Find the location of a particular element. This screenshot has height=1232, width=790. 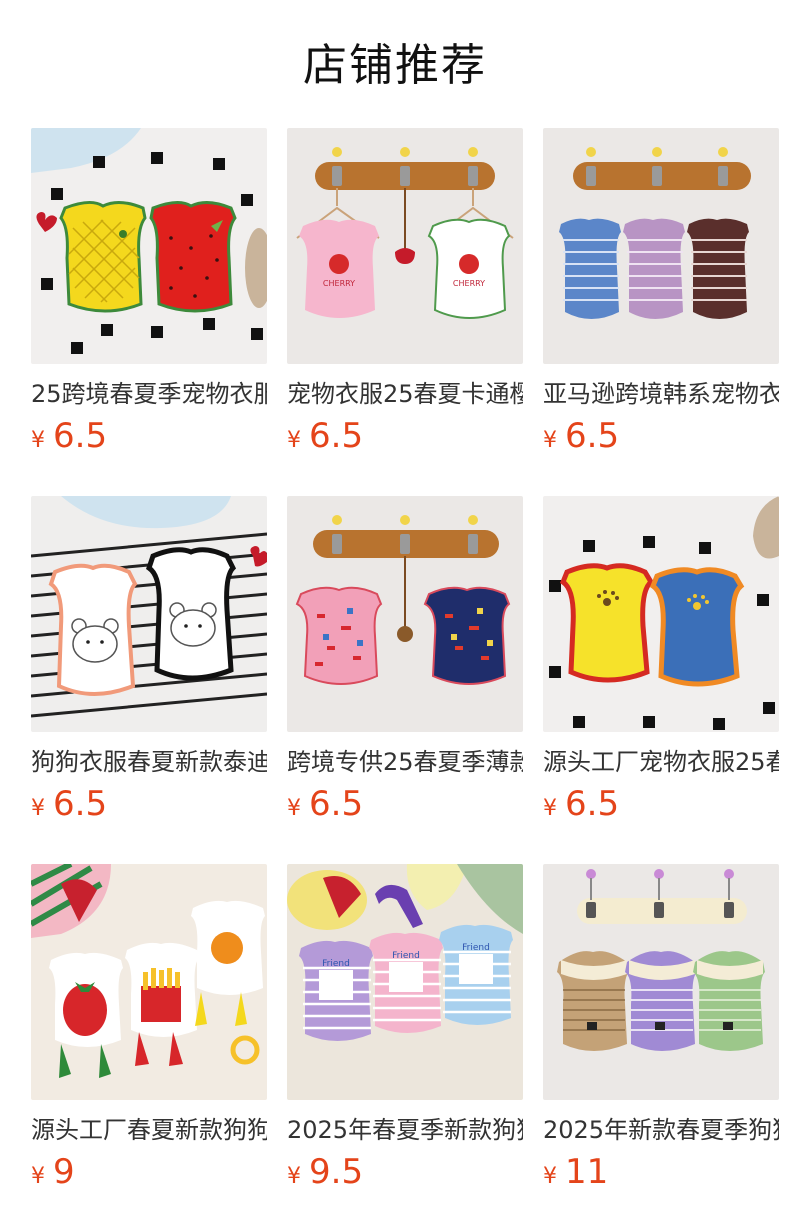

pineapple-watermelon-vests-image is located at coordinates (149, 246).